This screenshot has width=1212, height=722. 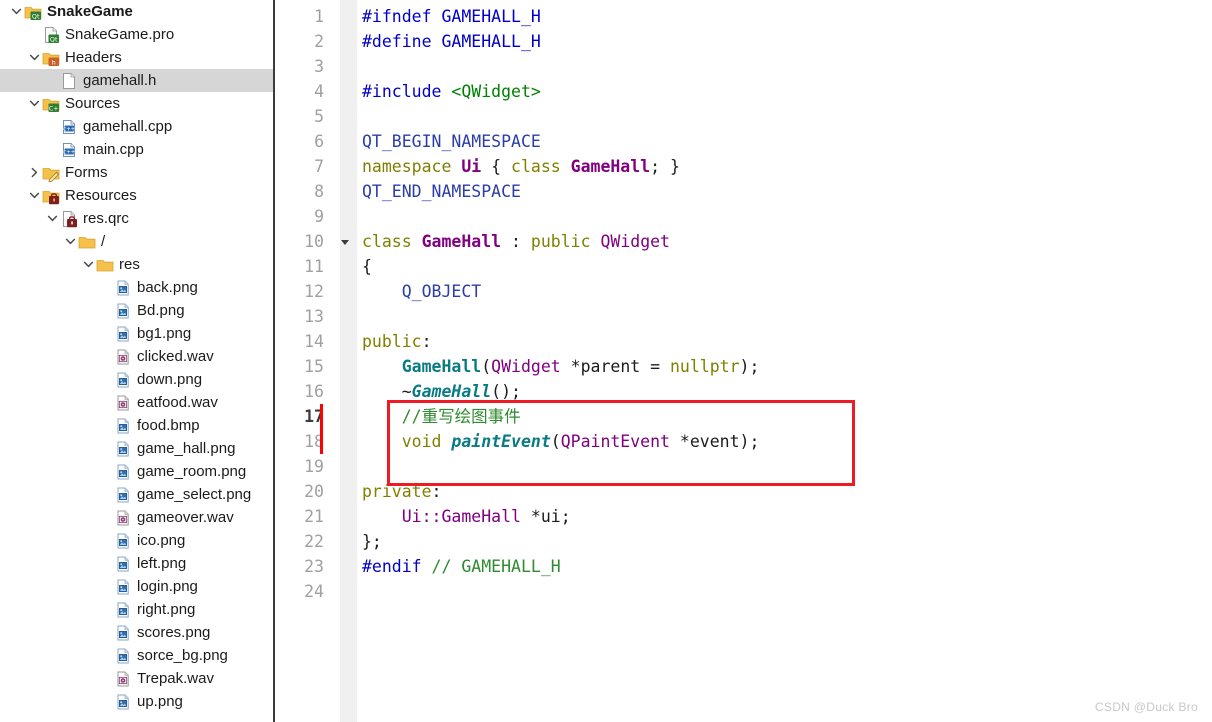 What do you see at coordinates (136, 310) in the screenshot?
I see `tree-item-bd-png: Bd.png` at bounding box center [136, 310].